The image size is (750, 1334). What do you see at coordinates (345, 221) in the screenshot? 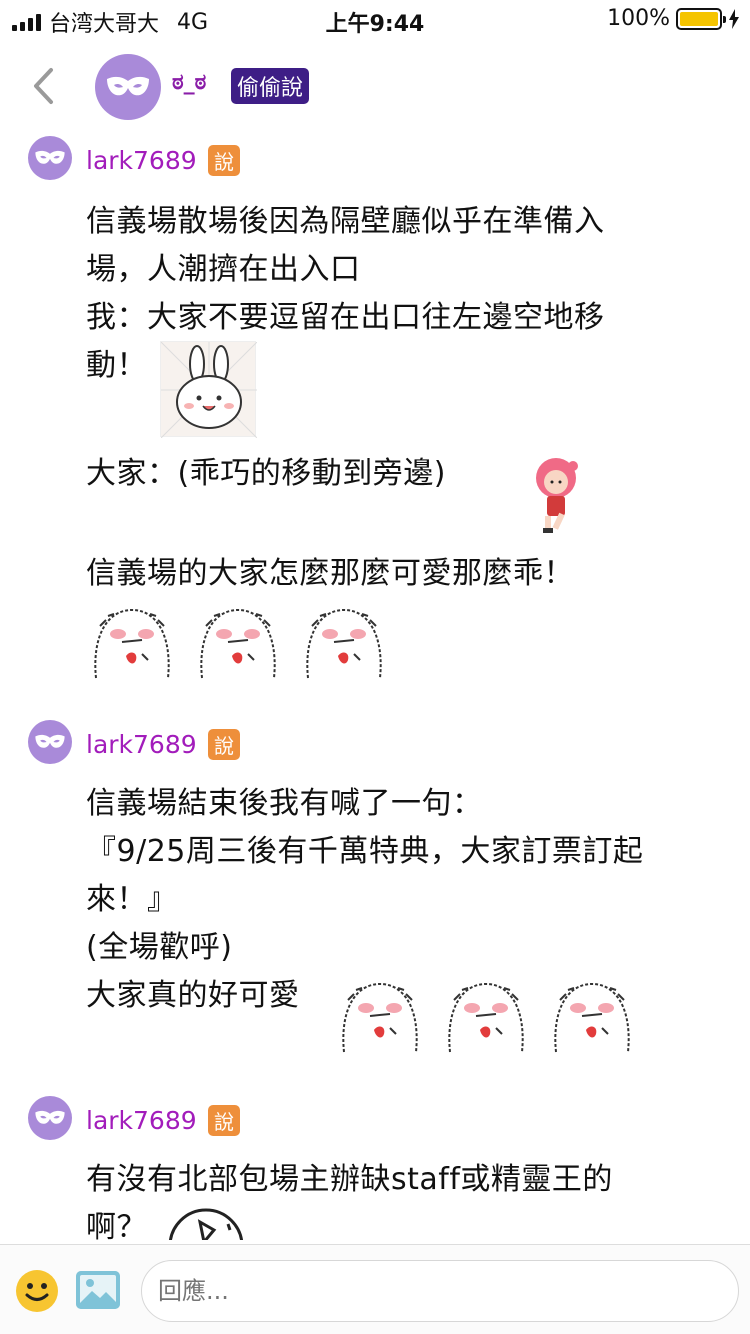
I see `comment-line: 信義場散場後因為隔壁廳似乎在準備入` at bounding box center [345, 221].